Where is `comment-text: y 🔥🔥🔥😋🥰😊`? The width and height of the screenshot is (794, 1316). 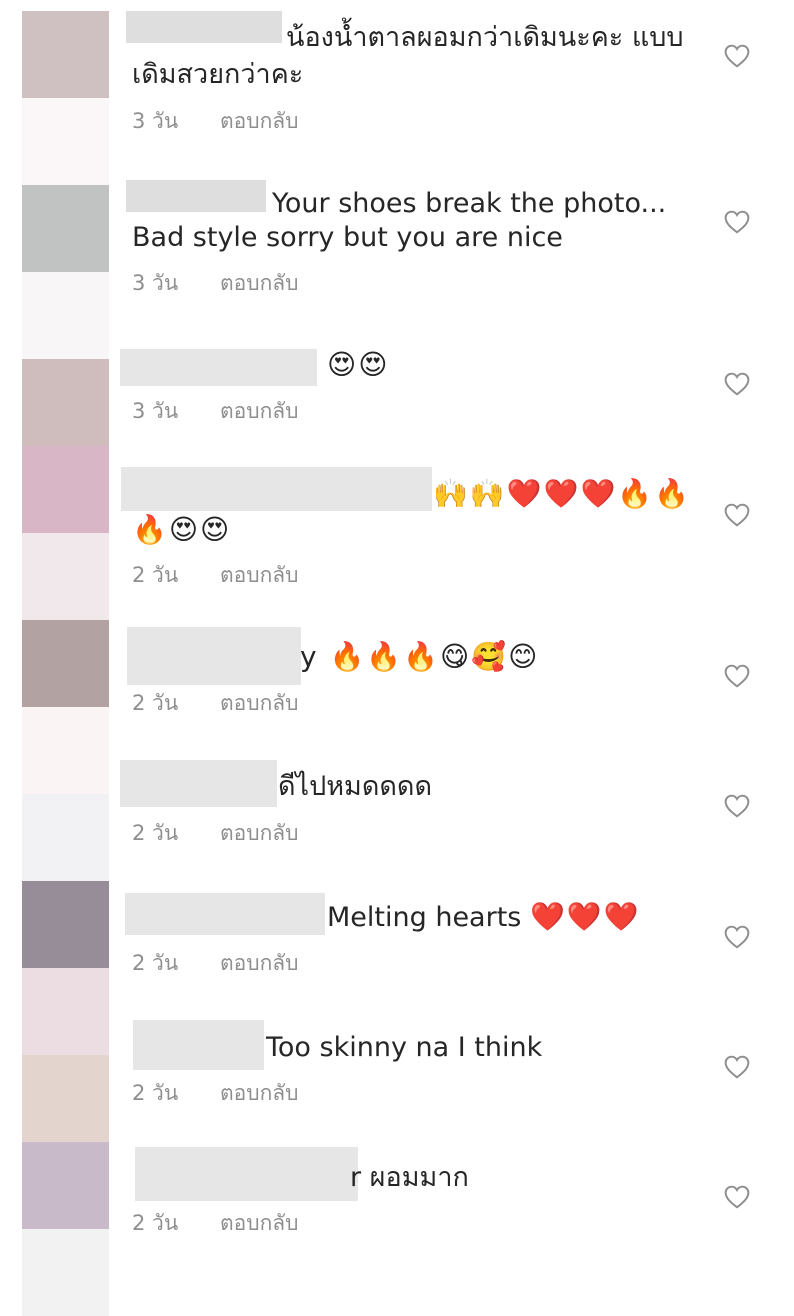 comment-text: y 🔥🔥🔥😋🥰😊 is located at coordinates (420, 656).